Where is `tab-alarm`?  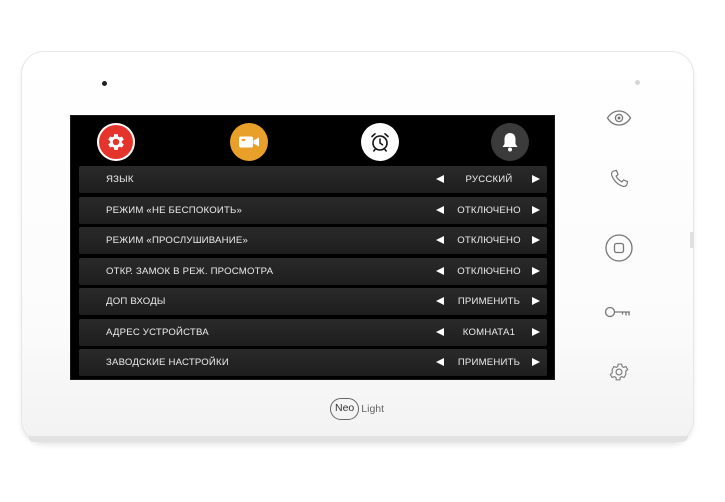
tab-alarm is located at coordinates (380, 142).